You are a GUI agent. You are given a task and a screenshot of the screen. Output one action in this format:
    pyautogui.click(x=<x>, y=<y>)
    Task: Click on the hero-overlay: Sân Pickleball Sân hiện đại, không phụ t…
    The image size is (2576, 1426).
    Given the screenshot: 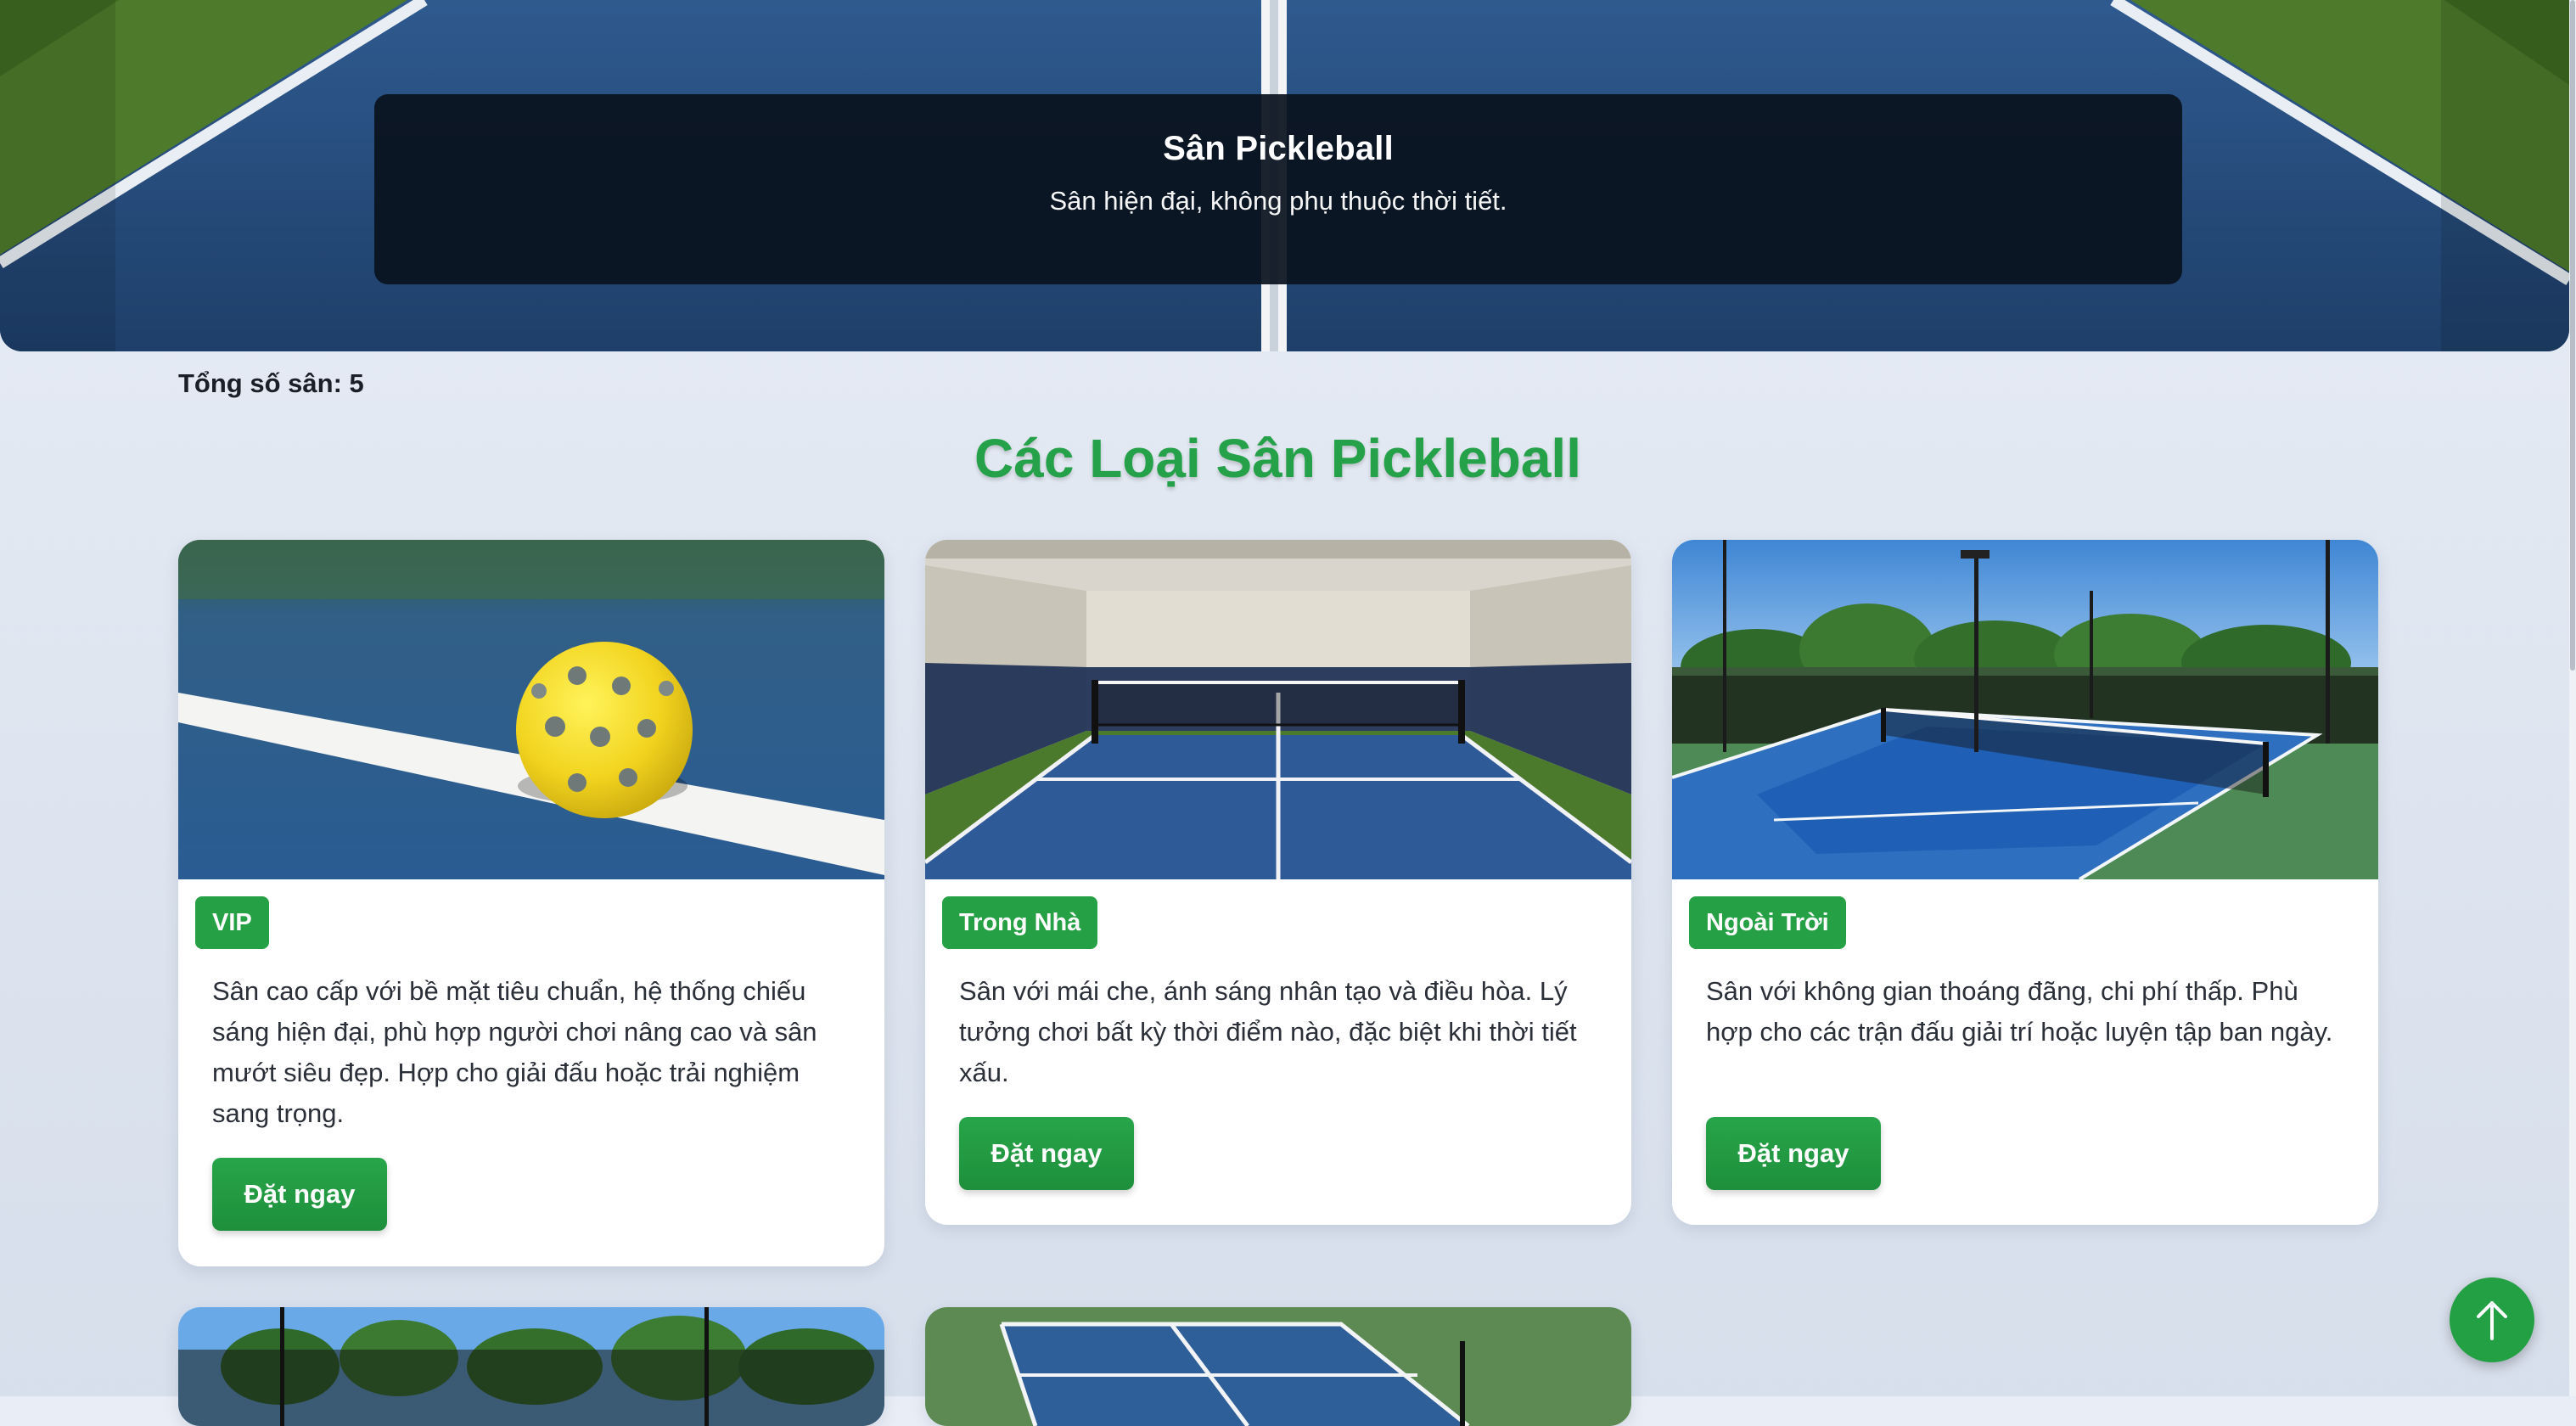 What is the action you would take?
    pyautogui.click(x=1278, y=189)
    